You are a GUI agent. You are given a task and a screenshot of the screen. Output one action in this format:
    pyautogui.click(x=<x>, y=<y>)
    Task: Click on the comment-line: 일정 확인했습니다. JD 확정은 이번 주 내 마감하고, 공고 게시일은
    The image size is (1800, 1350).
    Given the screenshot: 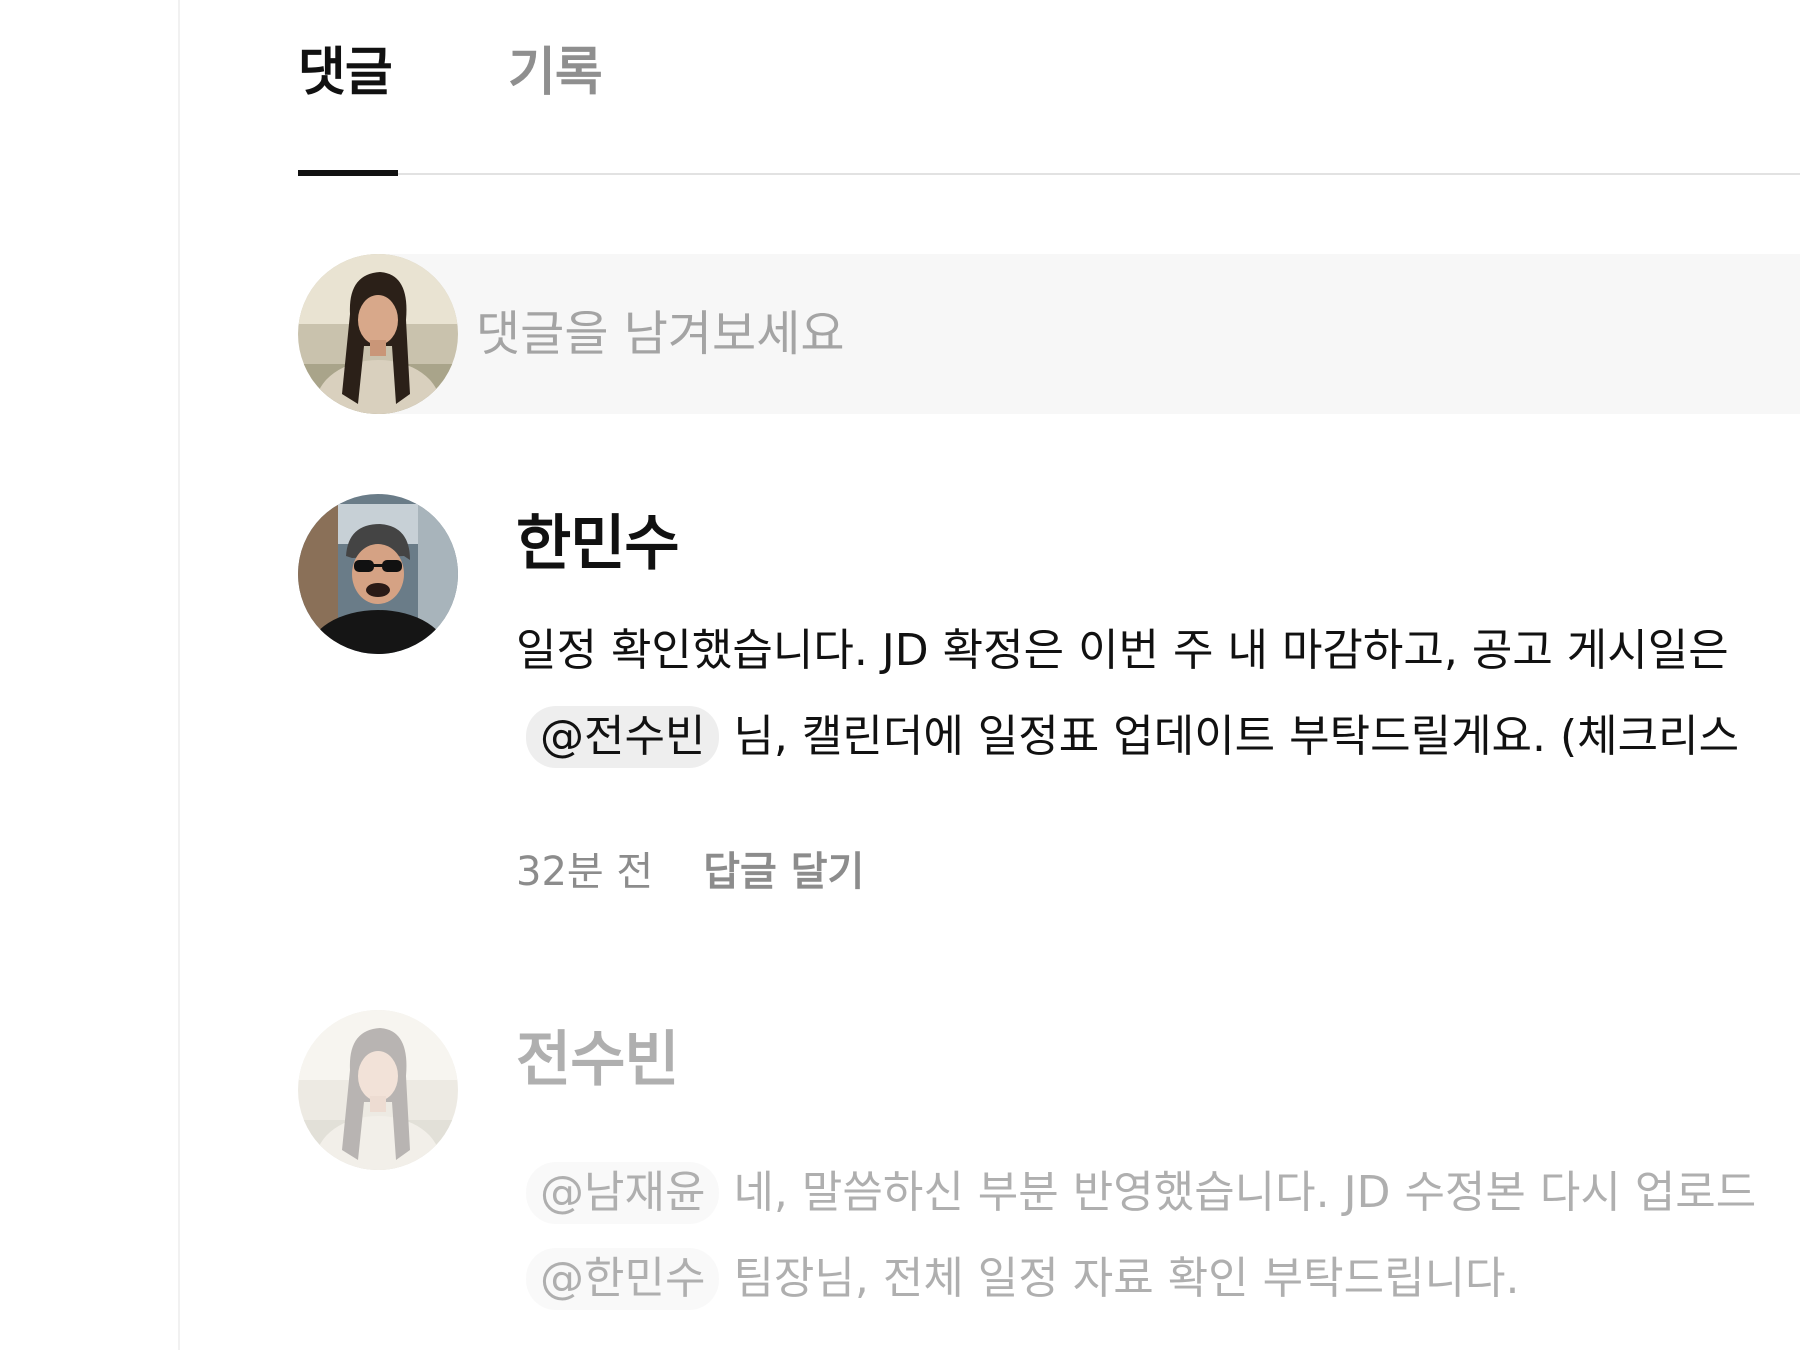 What is the action you would take?
    pyautogui.click(x=1158, y=651)
    